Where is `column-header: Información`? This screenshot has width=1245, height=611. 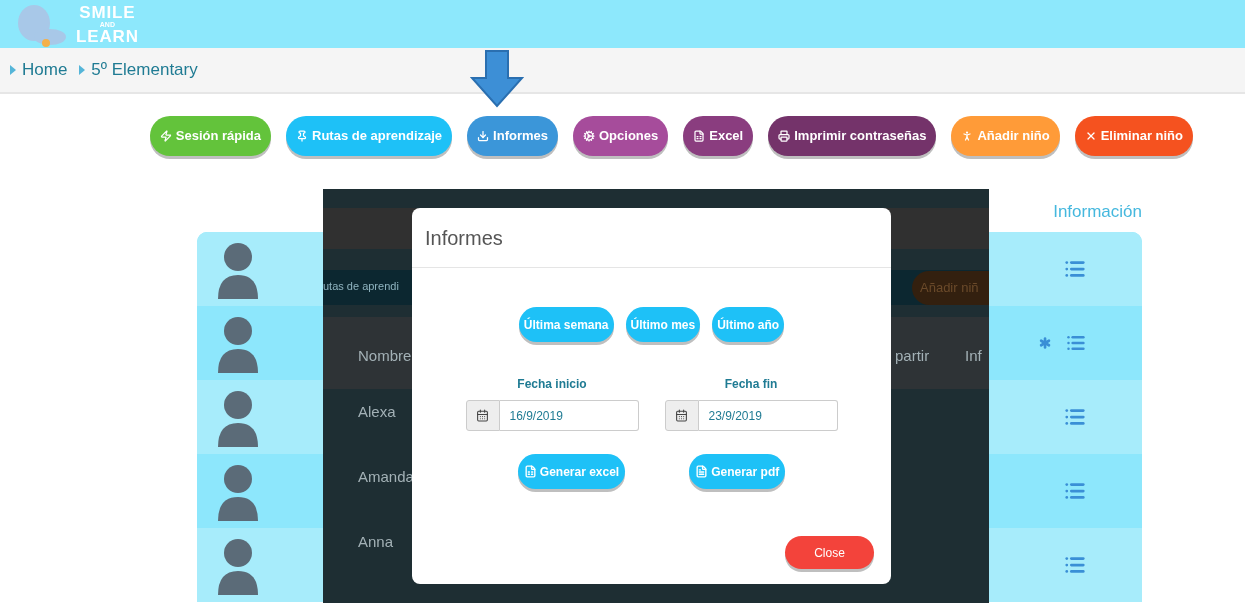
column-header: Información is located at coordinates (1097, 212).